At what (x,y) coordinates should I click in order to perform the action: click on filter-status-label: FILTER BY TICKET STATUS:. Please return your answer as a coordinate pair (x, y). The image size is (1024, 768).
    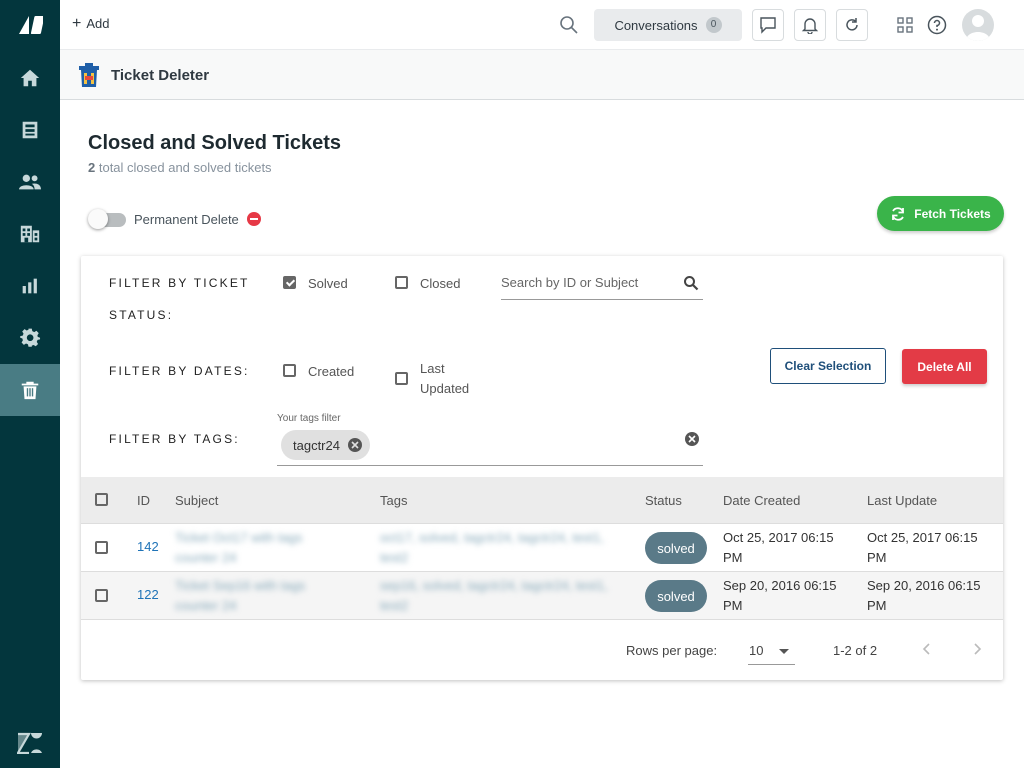
    Looking at the image, I should click on (179, 299).